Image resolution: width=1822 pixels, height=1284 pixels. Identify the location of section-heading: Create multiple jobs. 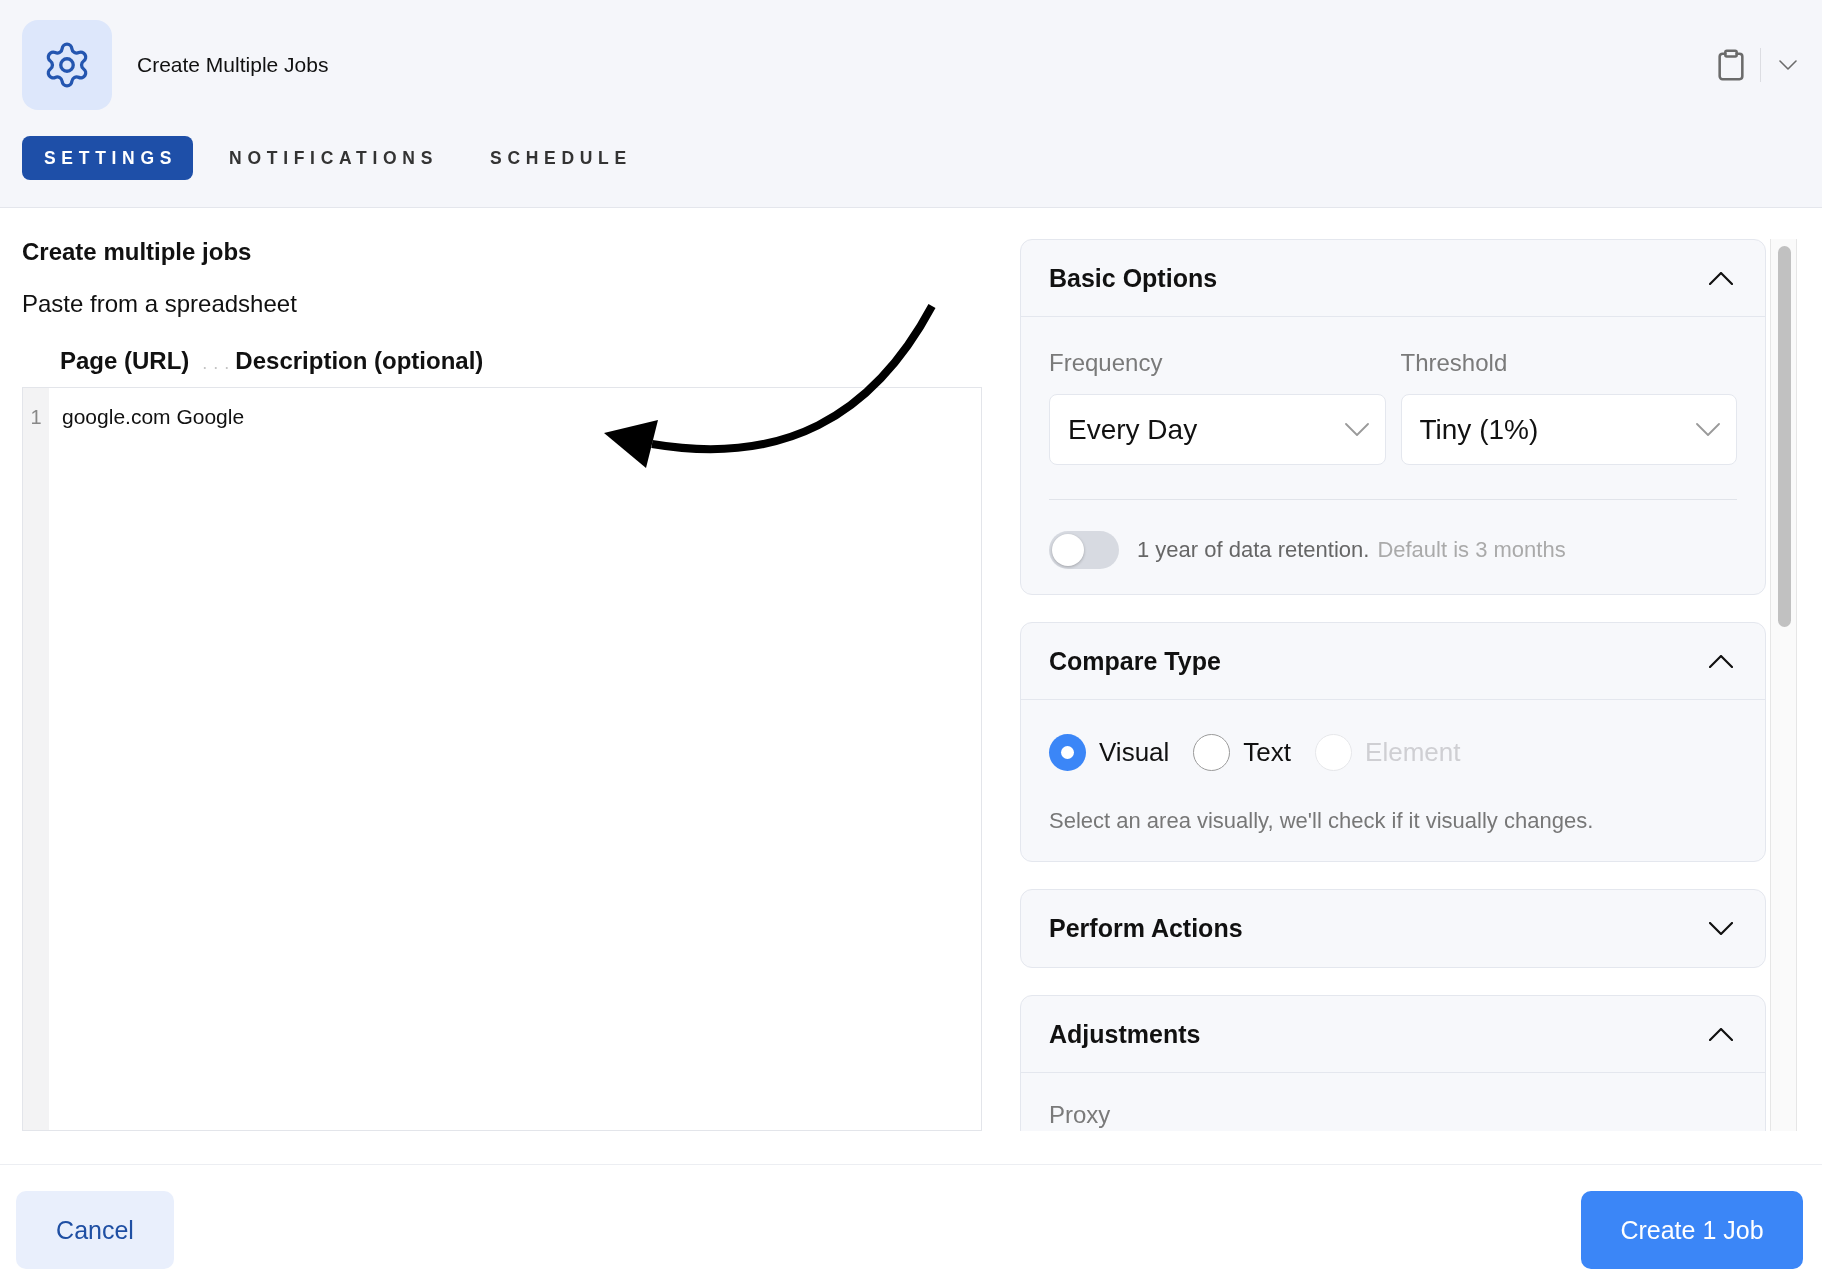
(137, 252).